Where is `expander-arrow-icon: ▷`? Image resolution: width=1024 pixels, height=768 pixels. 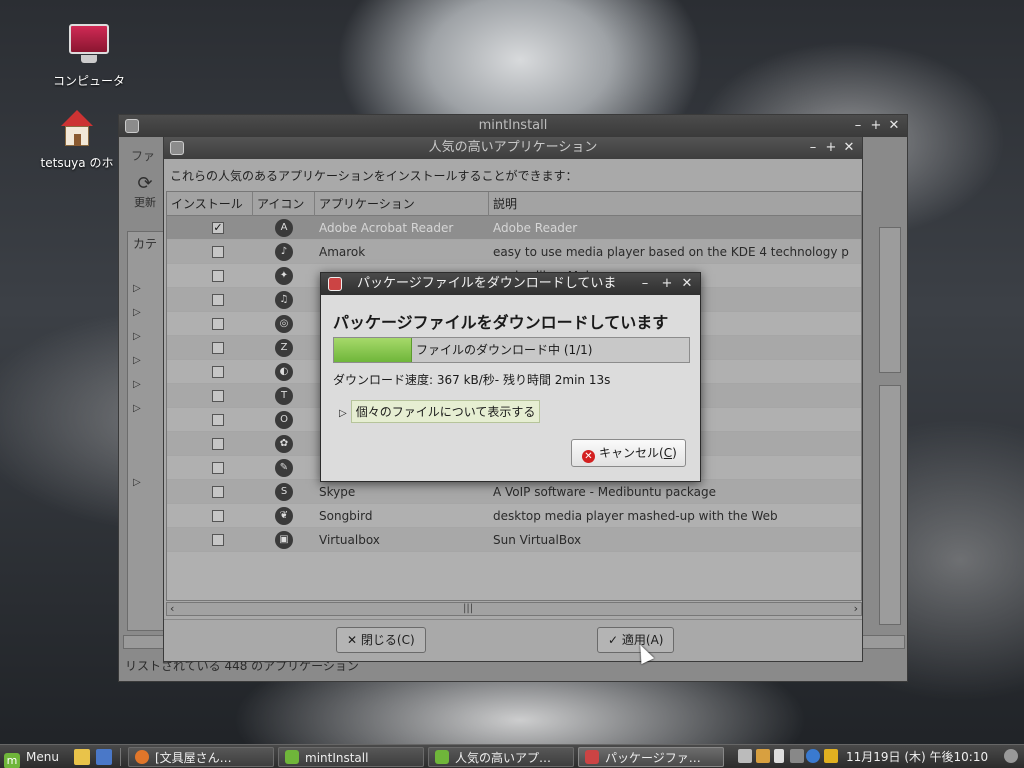 expander-arrow-icon: ▷ is located at coordinates (343, 413).